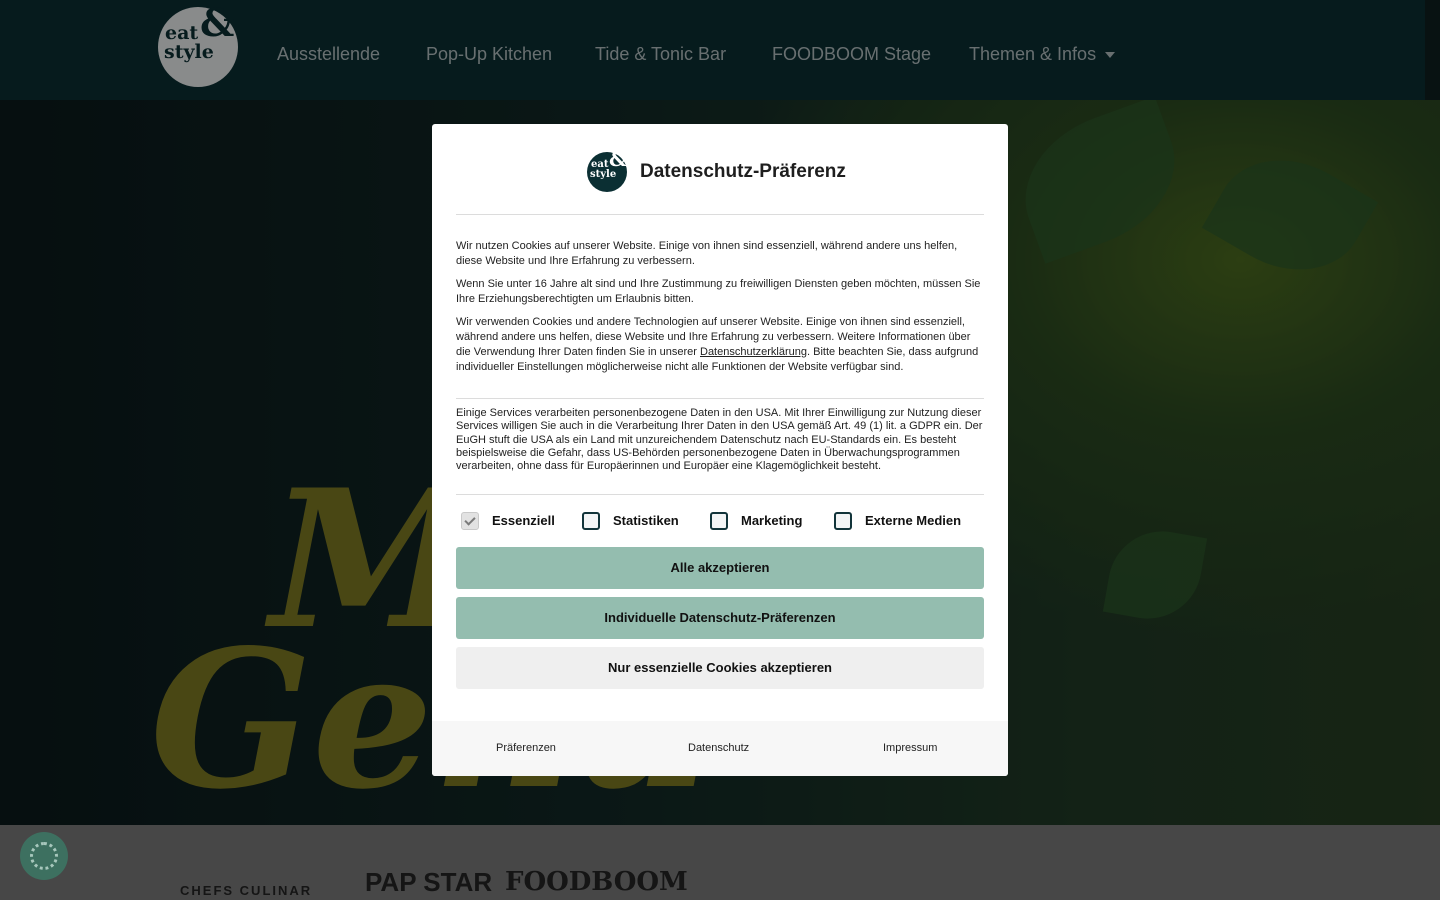 This screenshot has height=900, width=1440. I want to click on privacy-settings-badge, so click(44, 856).